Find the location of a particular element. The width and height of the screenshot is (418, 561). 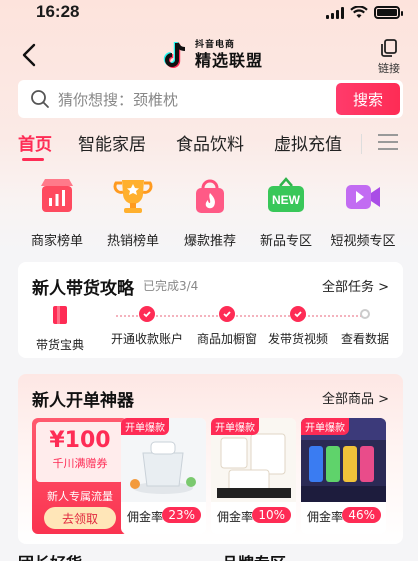

all-tasks-link: 全部任务 > is located at coordinates (355, 285).